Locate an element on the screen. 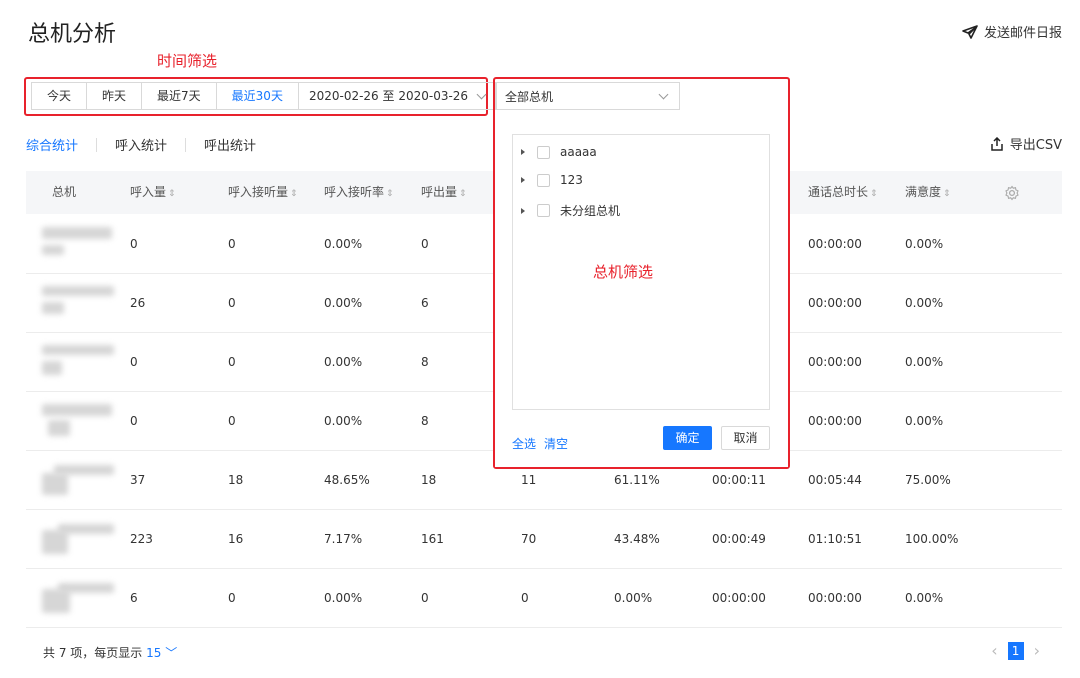 The height and width of the screenshot is (678, 1080). col-header-satisfaction: 满意度 ⇕ is located at coordinates (928, 193).